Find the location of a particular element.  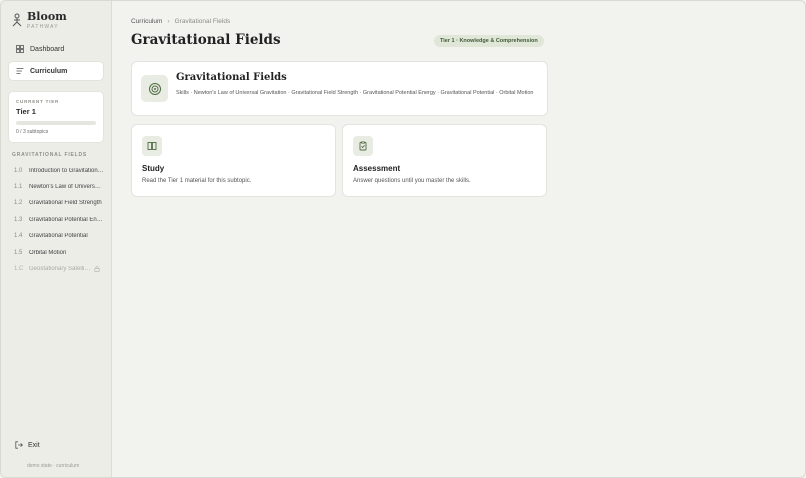

lock-icon is located at coordinates (97, 269).